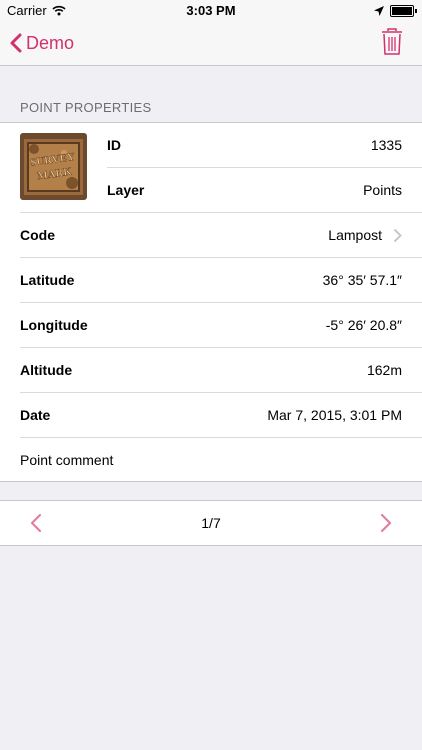 This screenshot has width=422, height=750. Describe the element at coordinates (53, 166) in the screenshot. I see `point-photo-thumbnail: SURVEY MARK` at that location.